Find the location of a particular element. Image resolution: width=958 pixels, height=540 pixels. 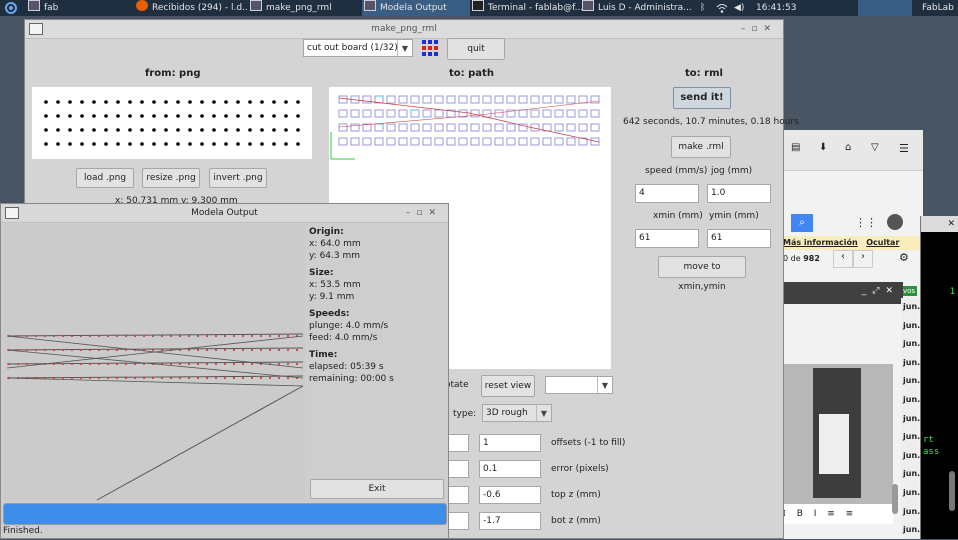

move-to-xmin-ymin-button: move to xmin,ymin is located at coordinates (702, 274).